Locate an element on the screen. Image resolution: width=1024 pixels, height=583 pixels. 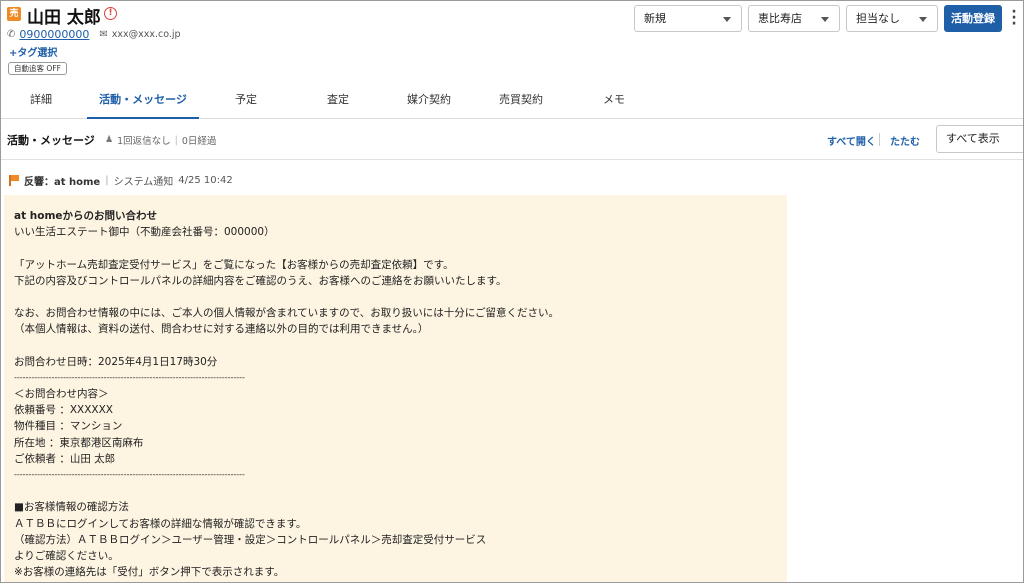
tab-memo: メモ is located at coordinates (614, 101).